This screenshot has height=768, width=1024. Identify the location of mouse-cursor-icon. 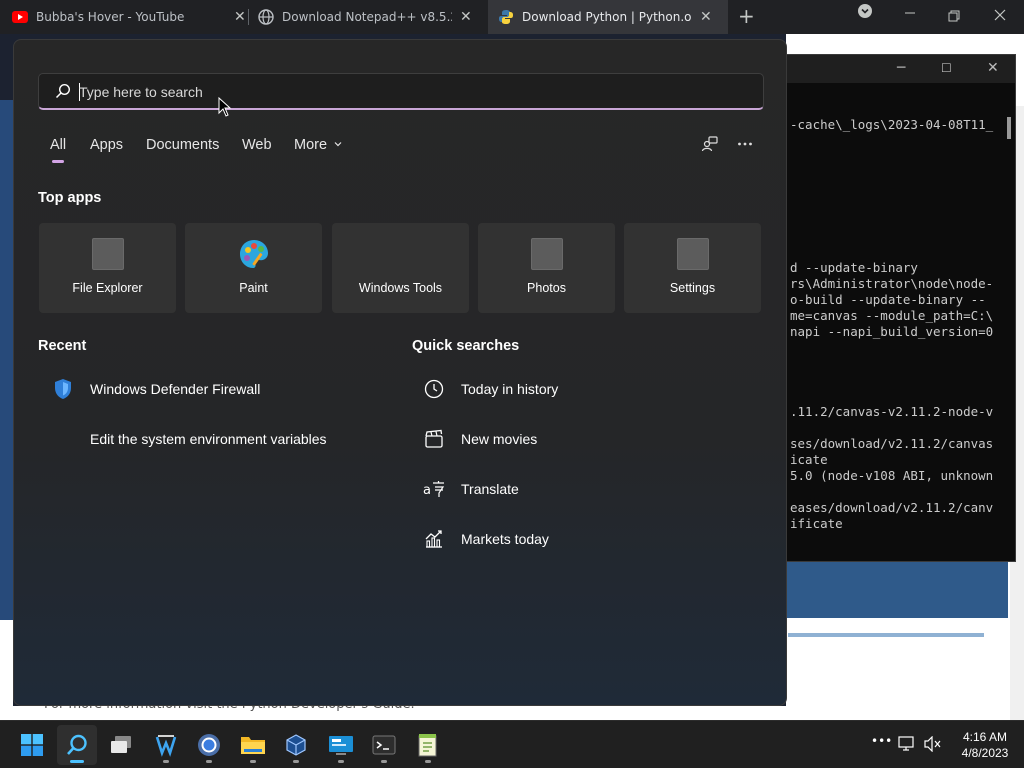
(225, 107).